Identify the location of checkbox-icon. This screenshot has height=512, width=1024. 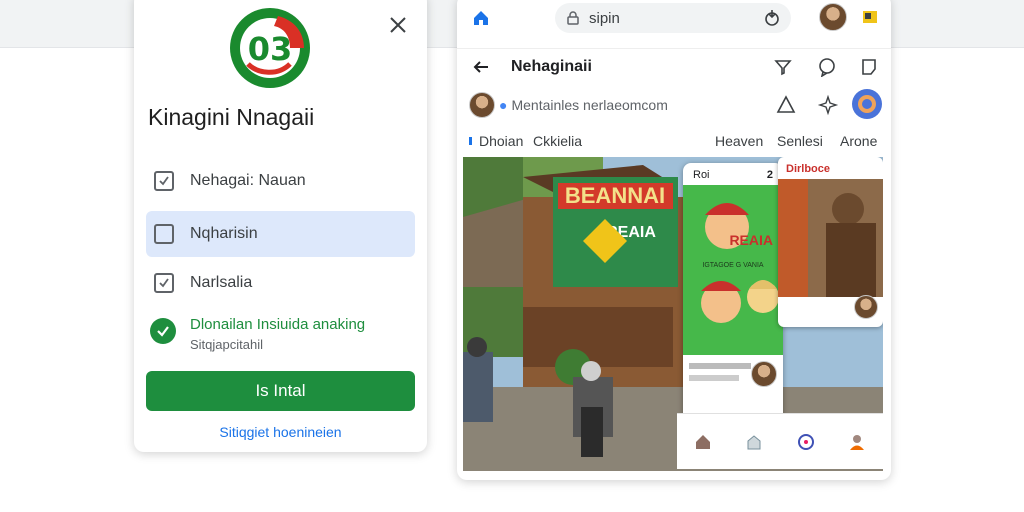
(164, 234).